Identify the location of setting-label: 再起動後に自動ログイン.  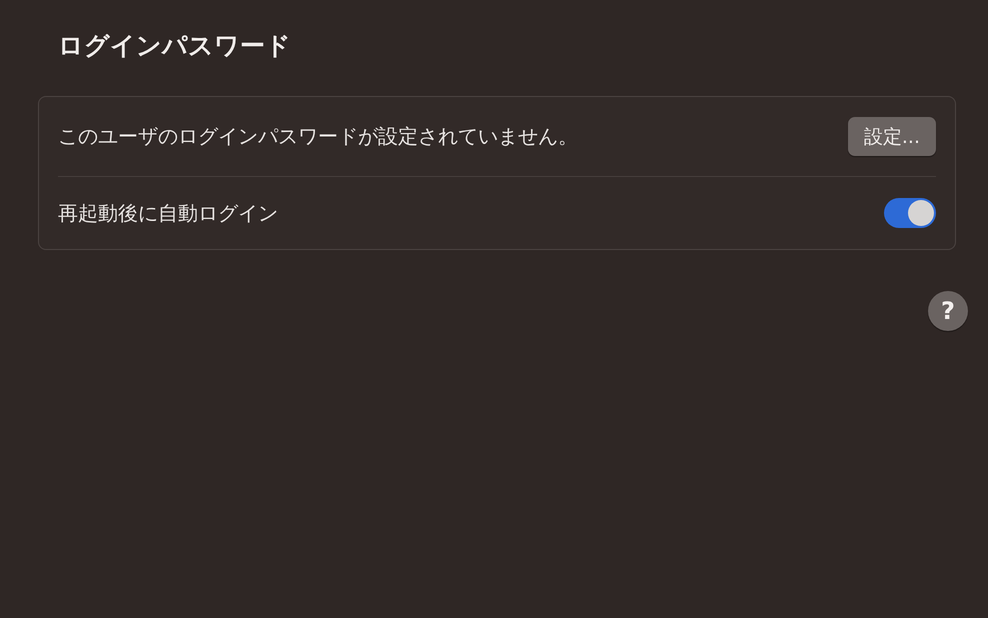
(168, 213).